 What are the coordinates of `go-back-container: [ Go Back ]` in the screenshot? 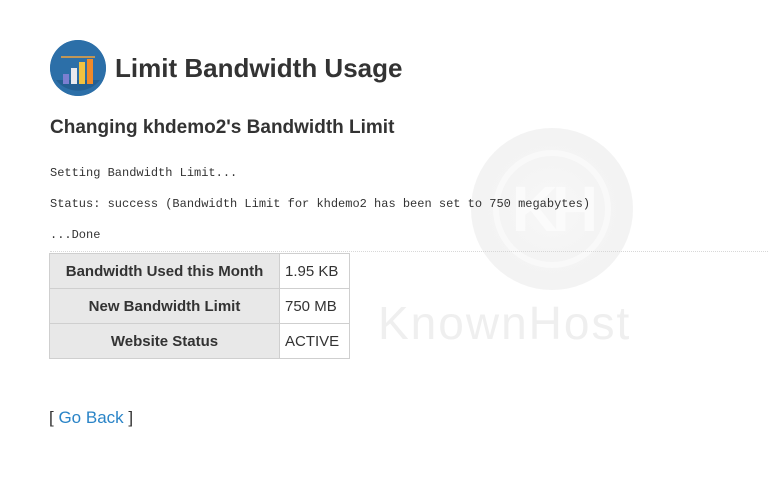 It's located at (91, 418).